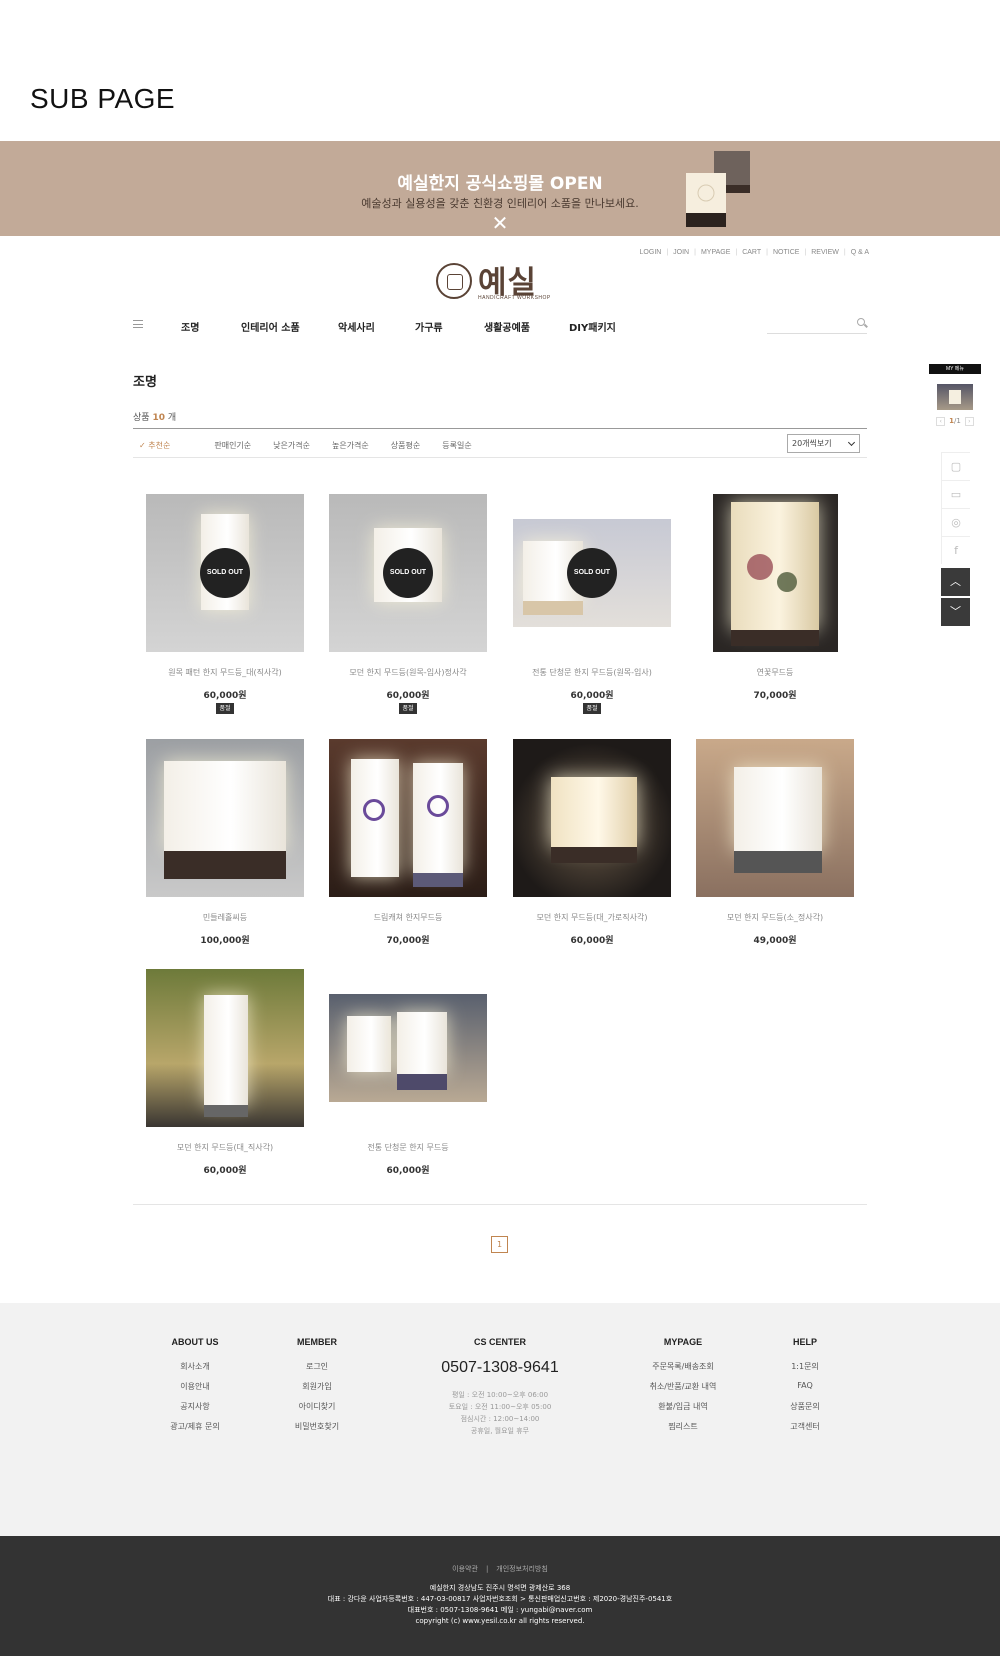  Describe the element at coordinates (195, 1371) in the screenshot. I see `footer-link: 회사소개` at that location.